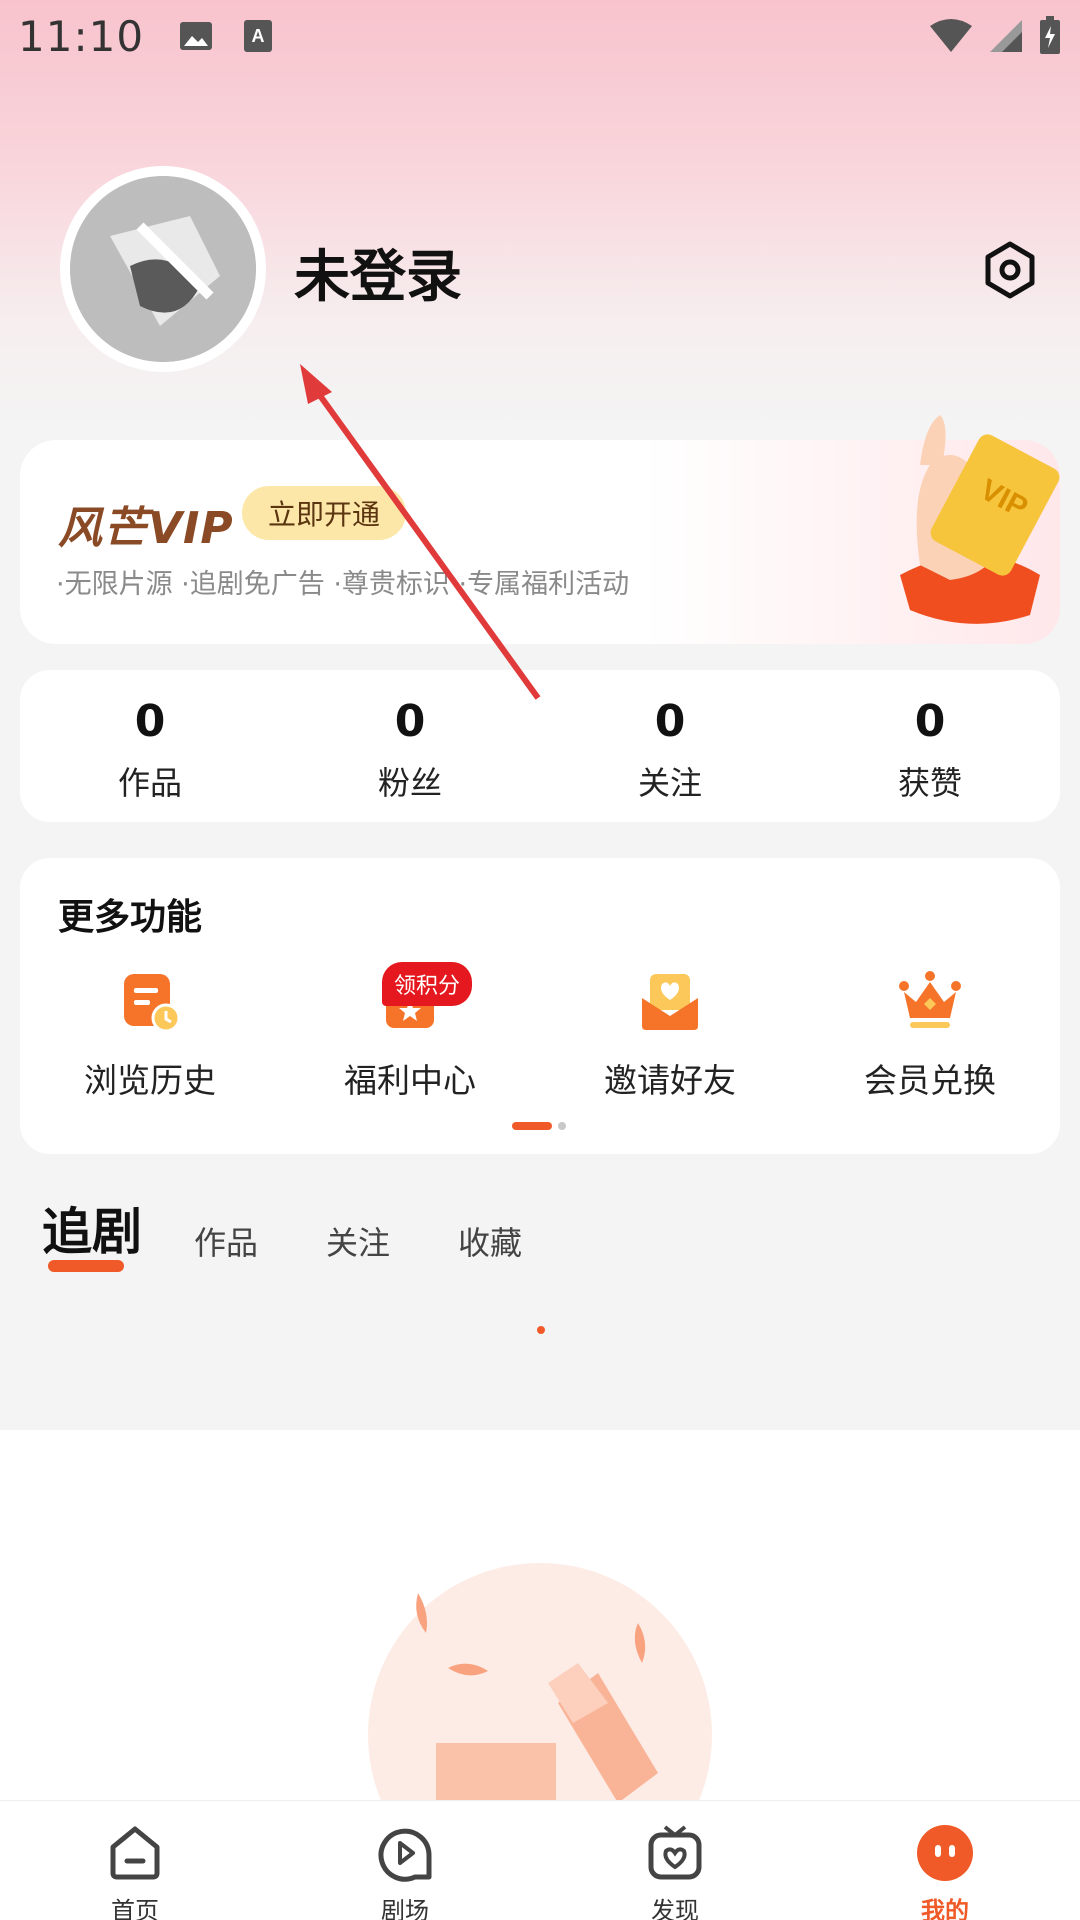  I want to click on history-icon, so click(152, 1003).